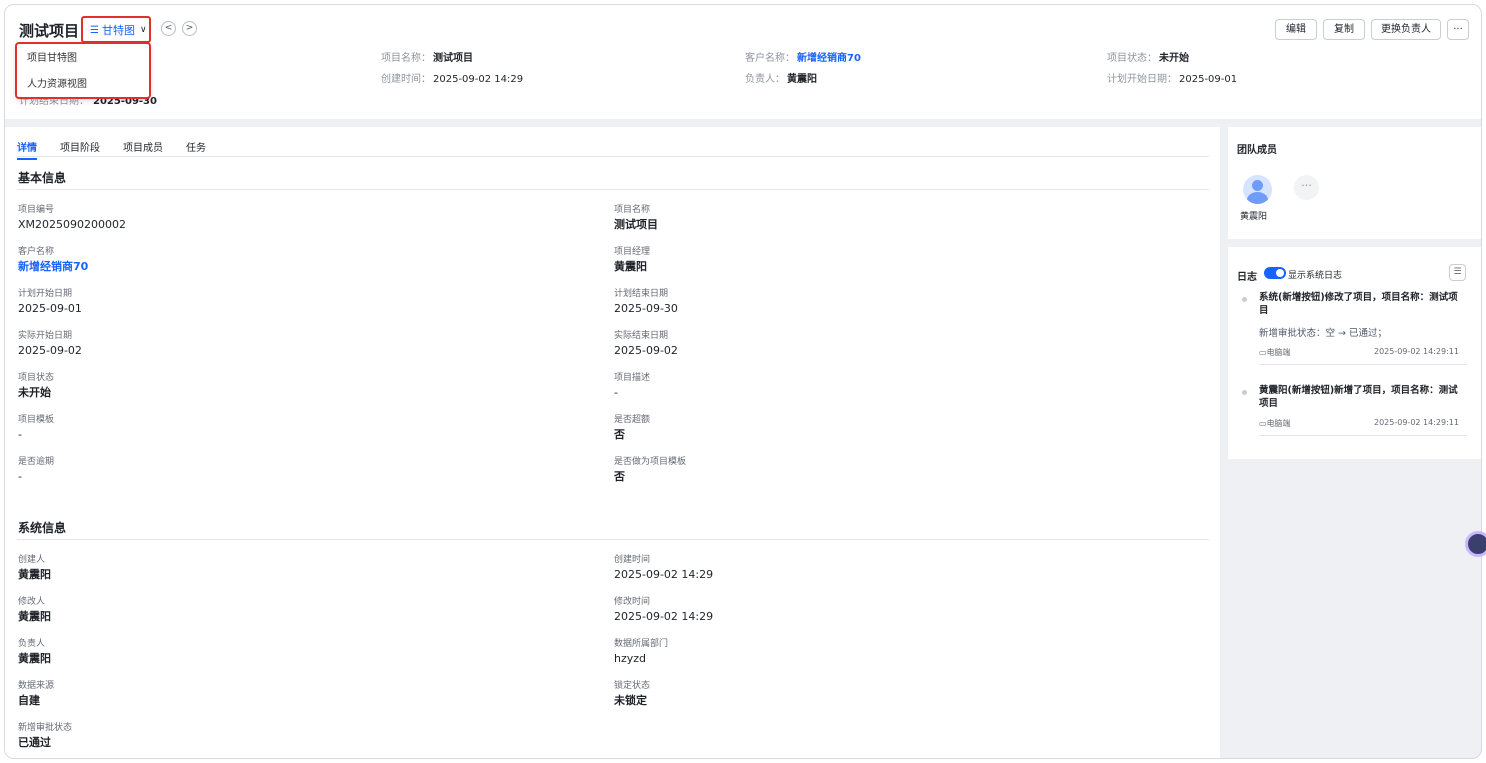  I want to click on change-owner-button: 更换负责人, so click(1406, 29).